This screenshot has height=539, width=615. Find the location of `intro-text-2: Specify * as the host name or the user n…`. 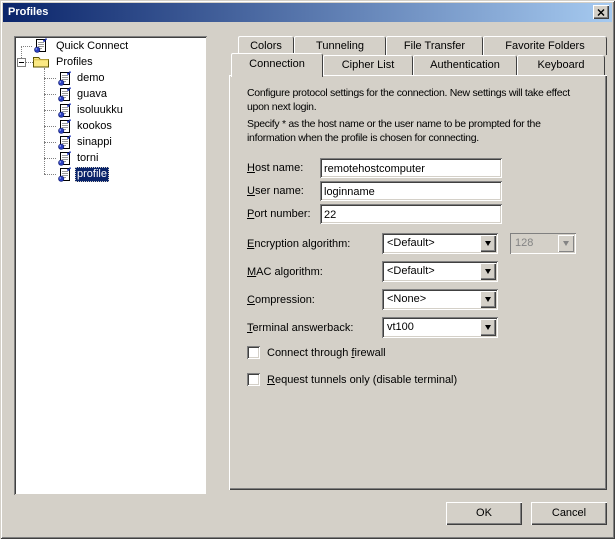

intro-text-2: Specify * as the host name or the user n… is located at coordinates (394, 131).